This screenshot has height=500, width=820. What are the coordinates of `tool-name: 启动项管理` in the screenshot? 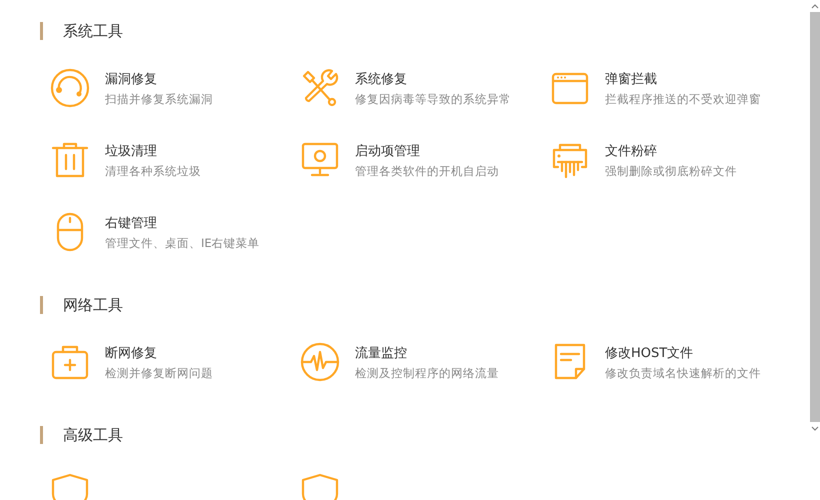 It's located at (427, 151).